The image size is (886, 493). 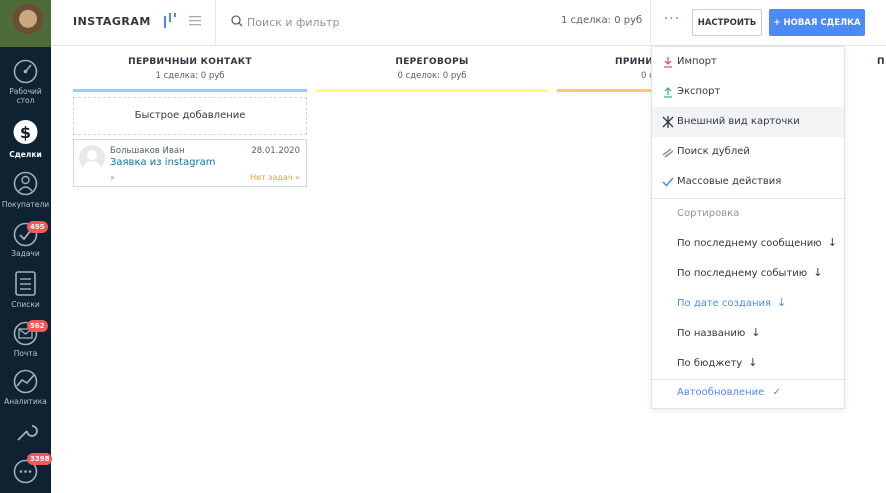 What do you see at coordinates (432, 62) in the screenshot?
I see `column-title: ПЕРЕГОВОРЫ` at bounding box center [432, 62].